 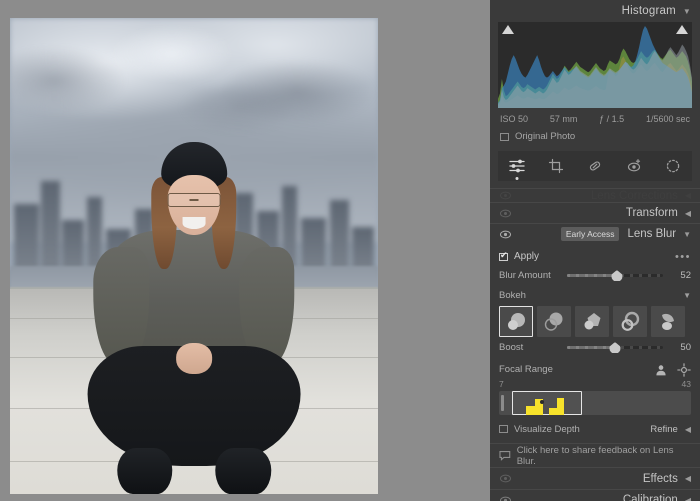 What do you see at coordinates (504, 136) in the screenshot?
I see `original-photo-checkbox-icon` at bounding box center [504, 136].